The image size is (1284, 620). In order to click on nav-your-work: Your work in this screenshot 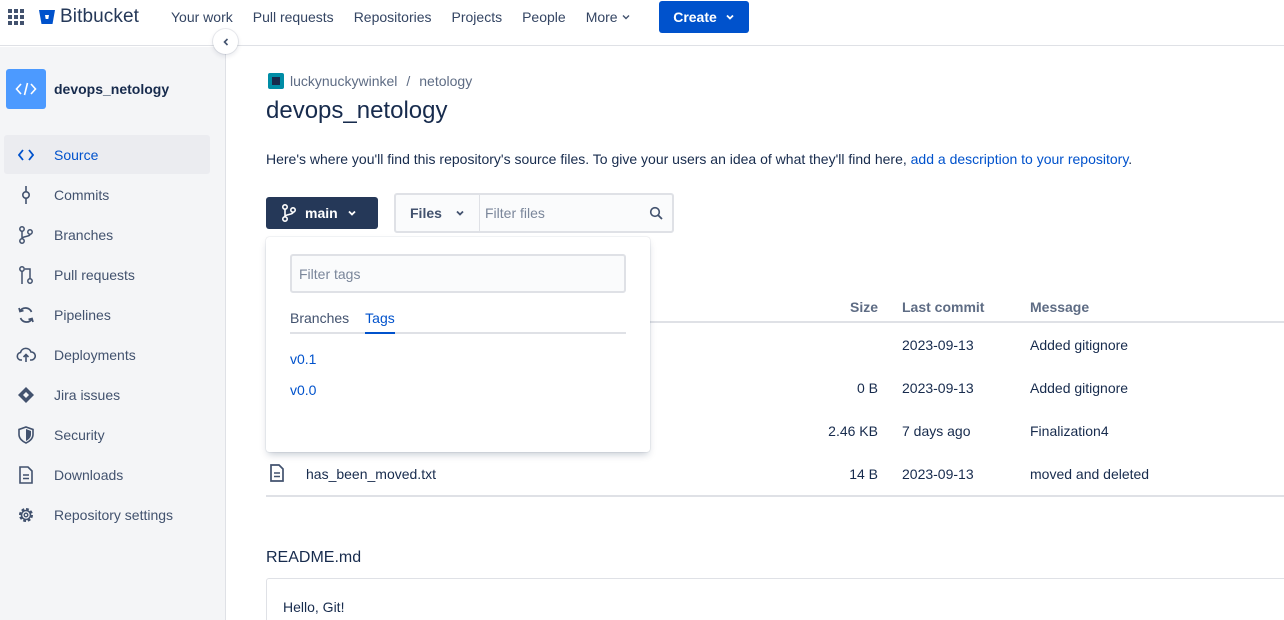, I will do `click(202, 17)`.